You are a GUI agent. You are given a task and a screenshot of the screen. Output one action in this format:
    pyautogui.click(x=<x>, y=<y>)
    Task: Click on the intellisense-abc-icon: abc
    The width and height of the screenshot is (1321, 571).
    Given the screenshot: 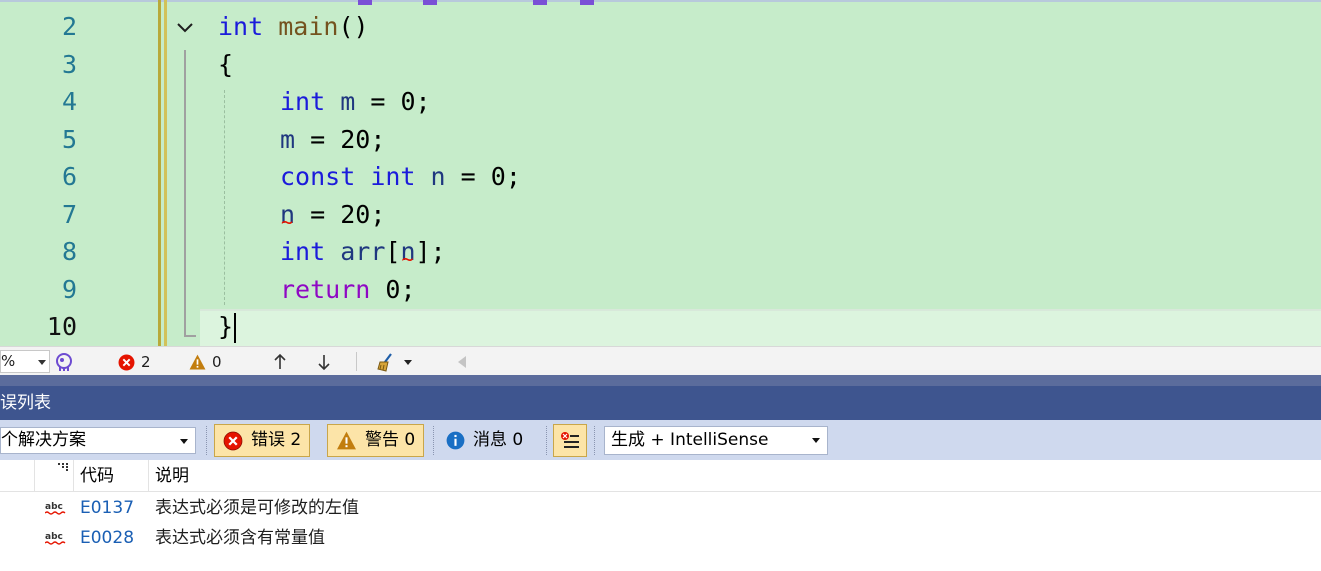 What is the action you would take?
    pyautogui.click(x=55, y=508)
    